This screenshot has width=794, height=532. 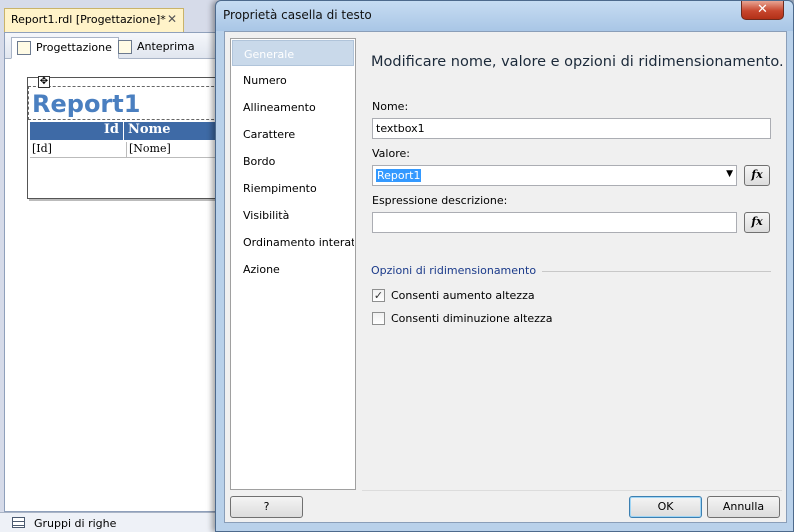 I want to click on nav-item-riempimento: Riempimento, so click(x=293, y=188).